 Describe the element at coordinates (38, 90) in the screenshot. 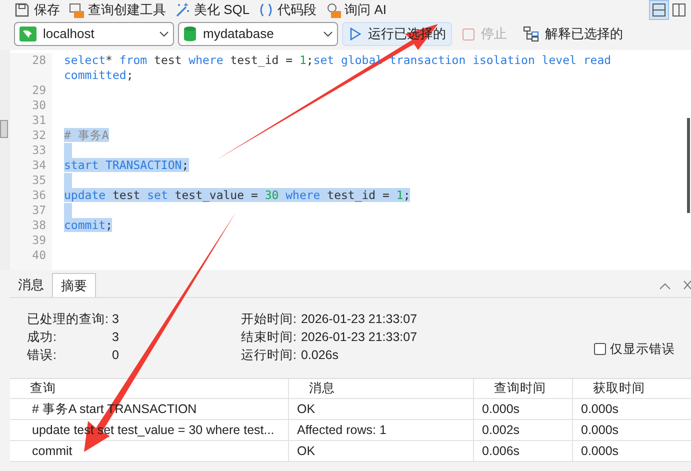

I see `line-number: 29` at that location.